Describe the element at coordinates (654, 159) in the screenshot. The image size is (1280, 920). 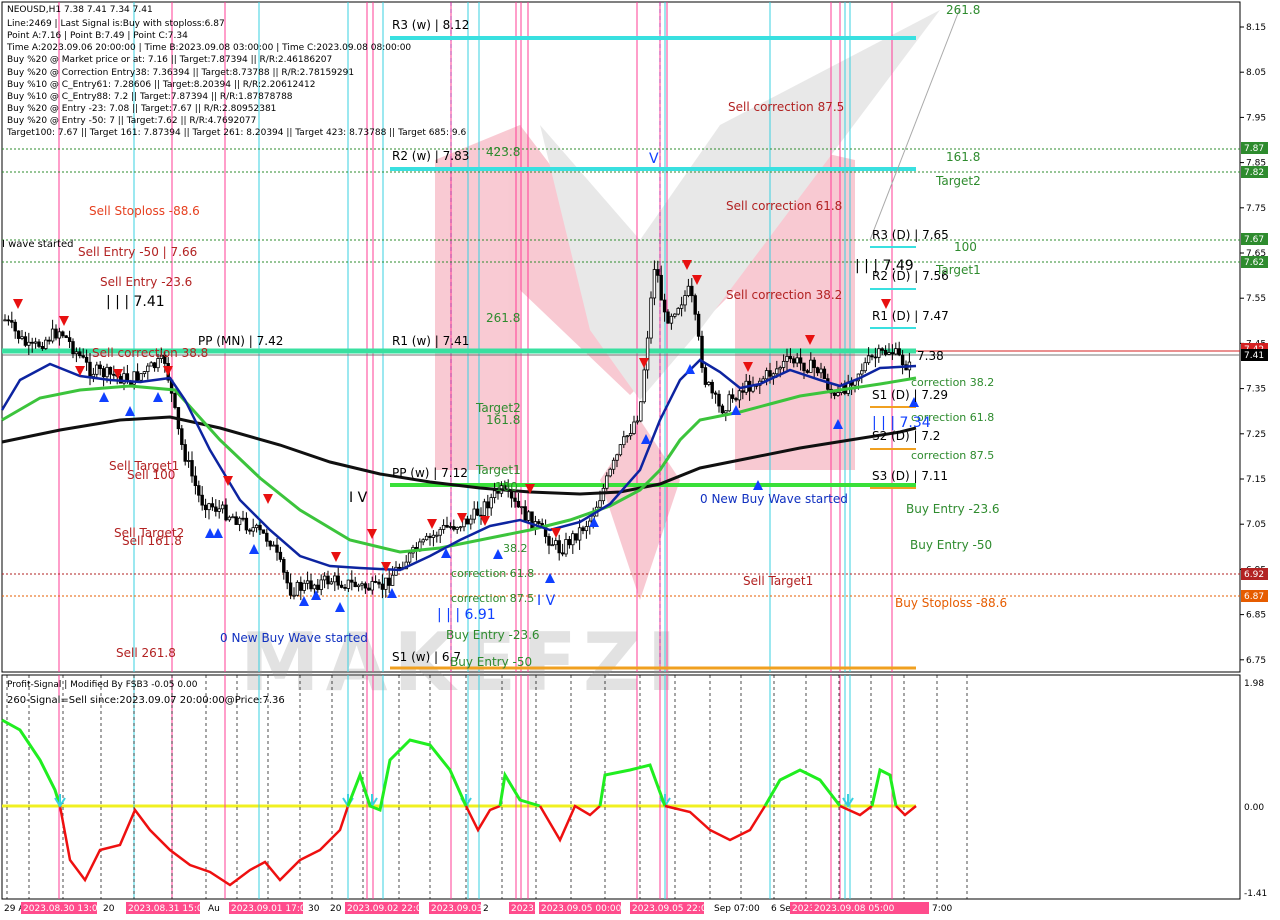
I see `wave-label: V` at that location.